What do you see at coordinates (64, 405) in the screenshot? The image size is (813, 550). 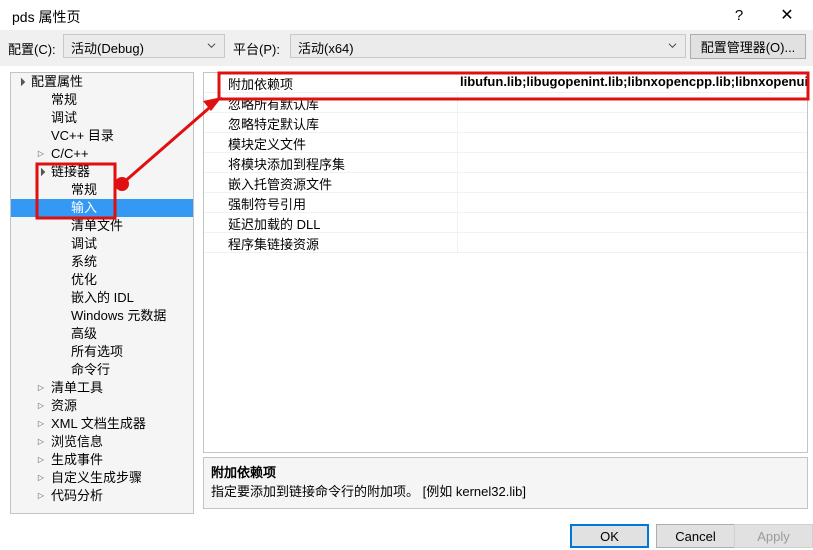 I see `tree-item-label: 资源` at bounding box center [64, 405].